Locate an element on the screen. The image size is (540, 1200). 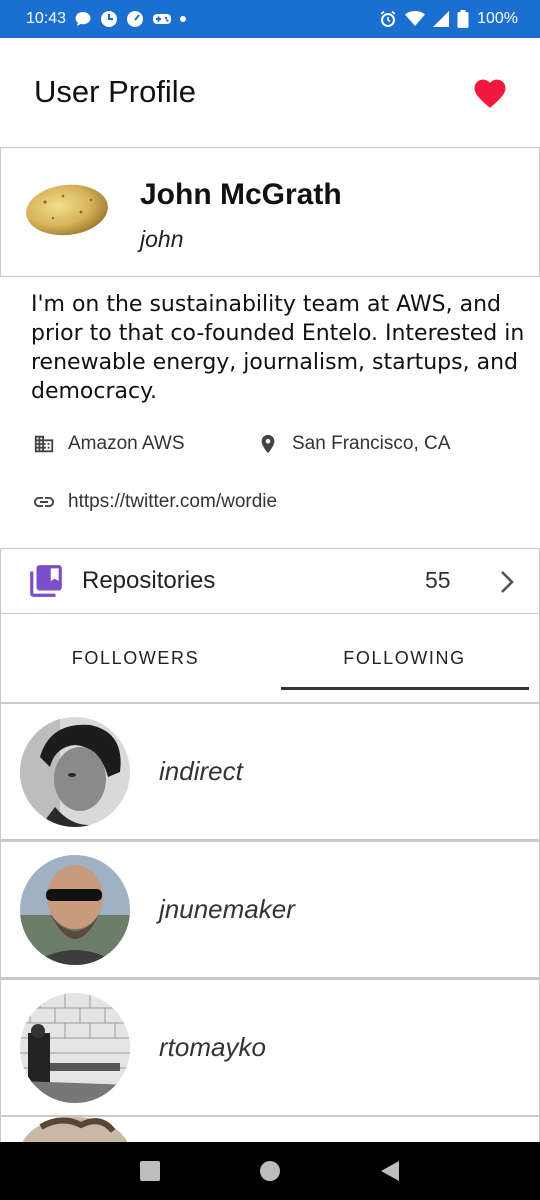
location-text: San Francisco, CA is located at coordinates (371, 443).